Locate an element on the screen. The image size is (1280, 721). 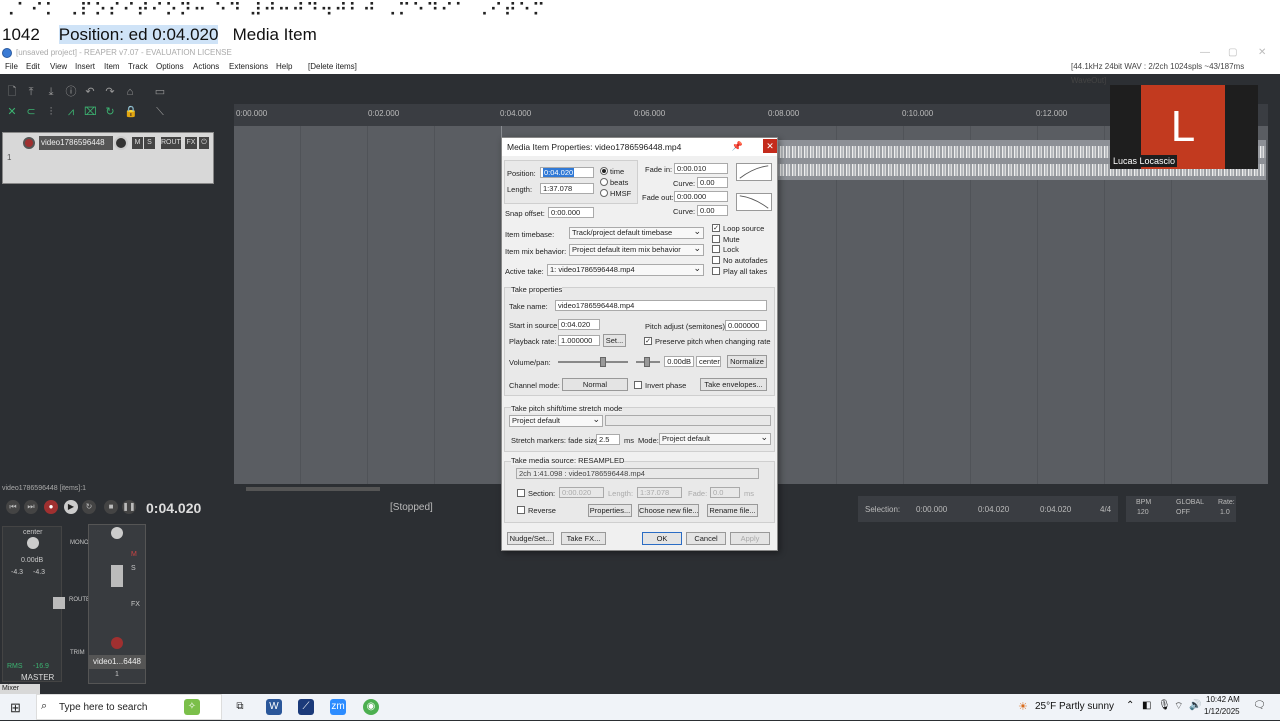
track-pan-knob is located at coordinates (117, 533).